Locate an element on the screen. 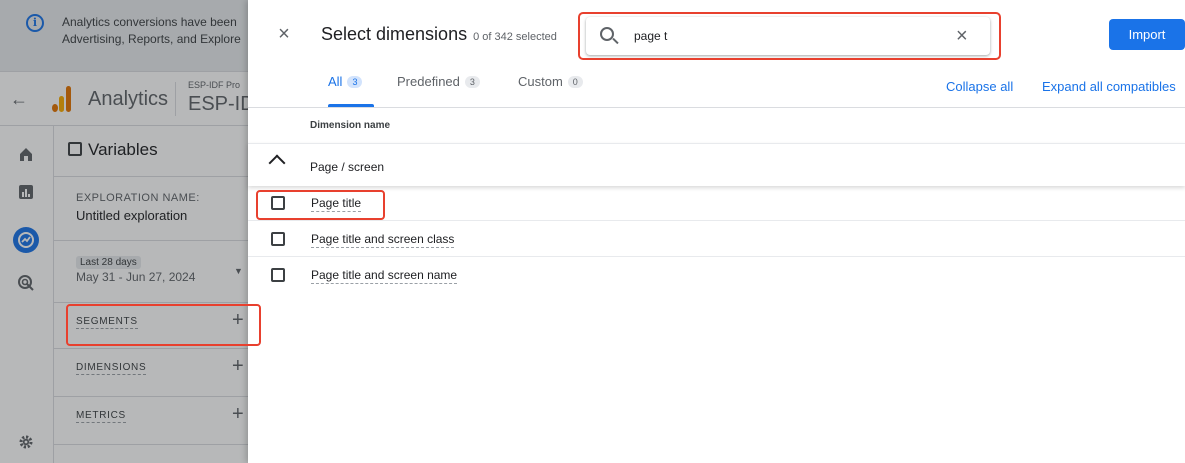  tab-all-label: All is located at coordinates (335, 81).